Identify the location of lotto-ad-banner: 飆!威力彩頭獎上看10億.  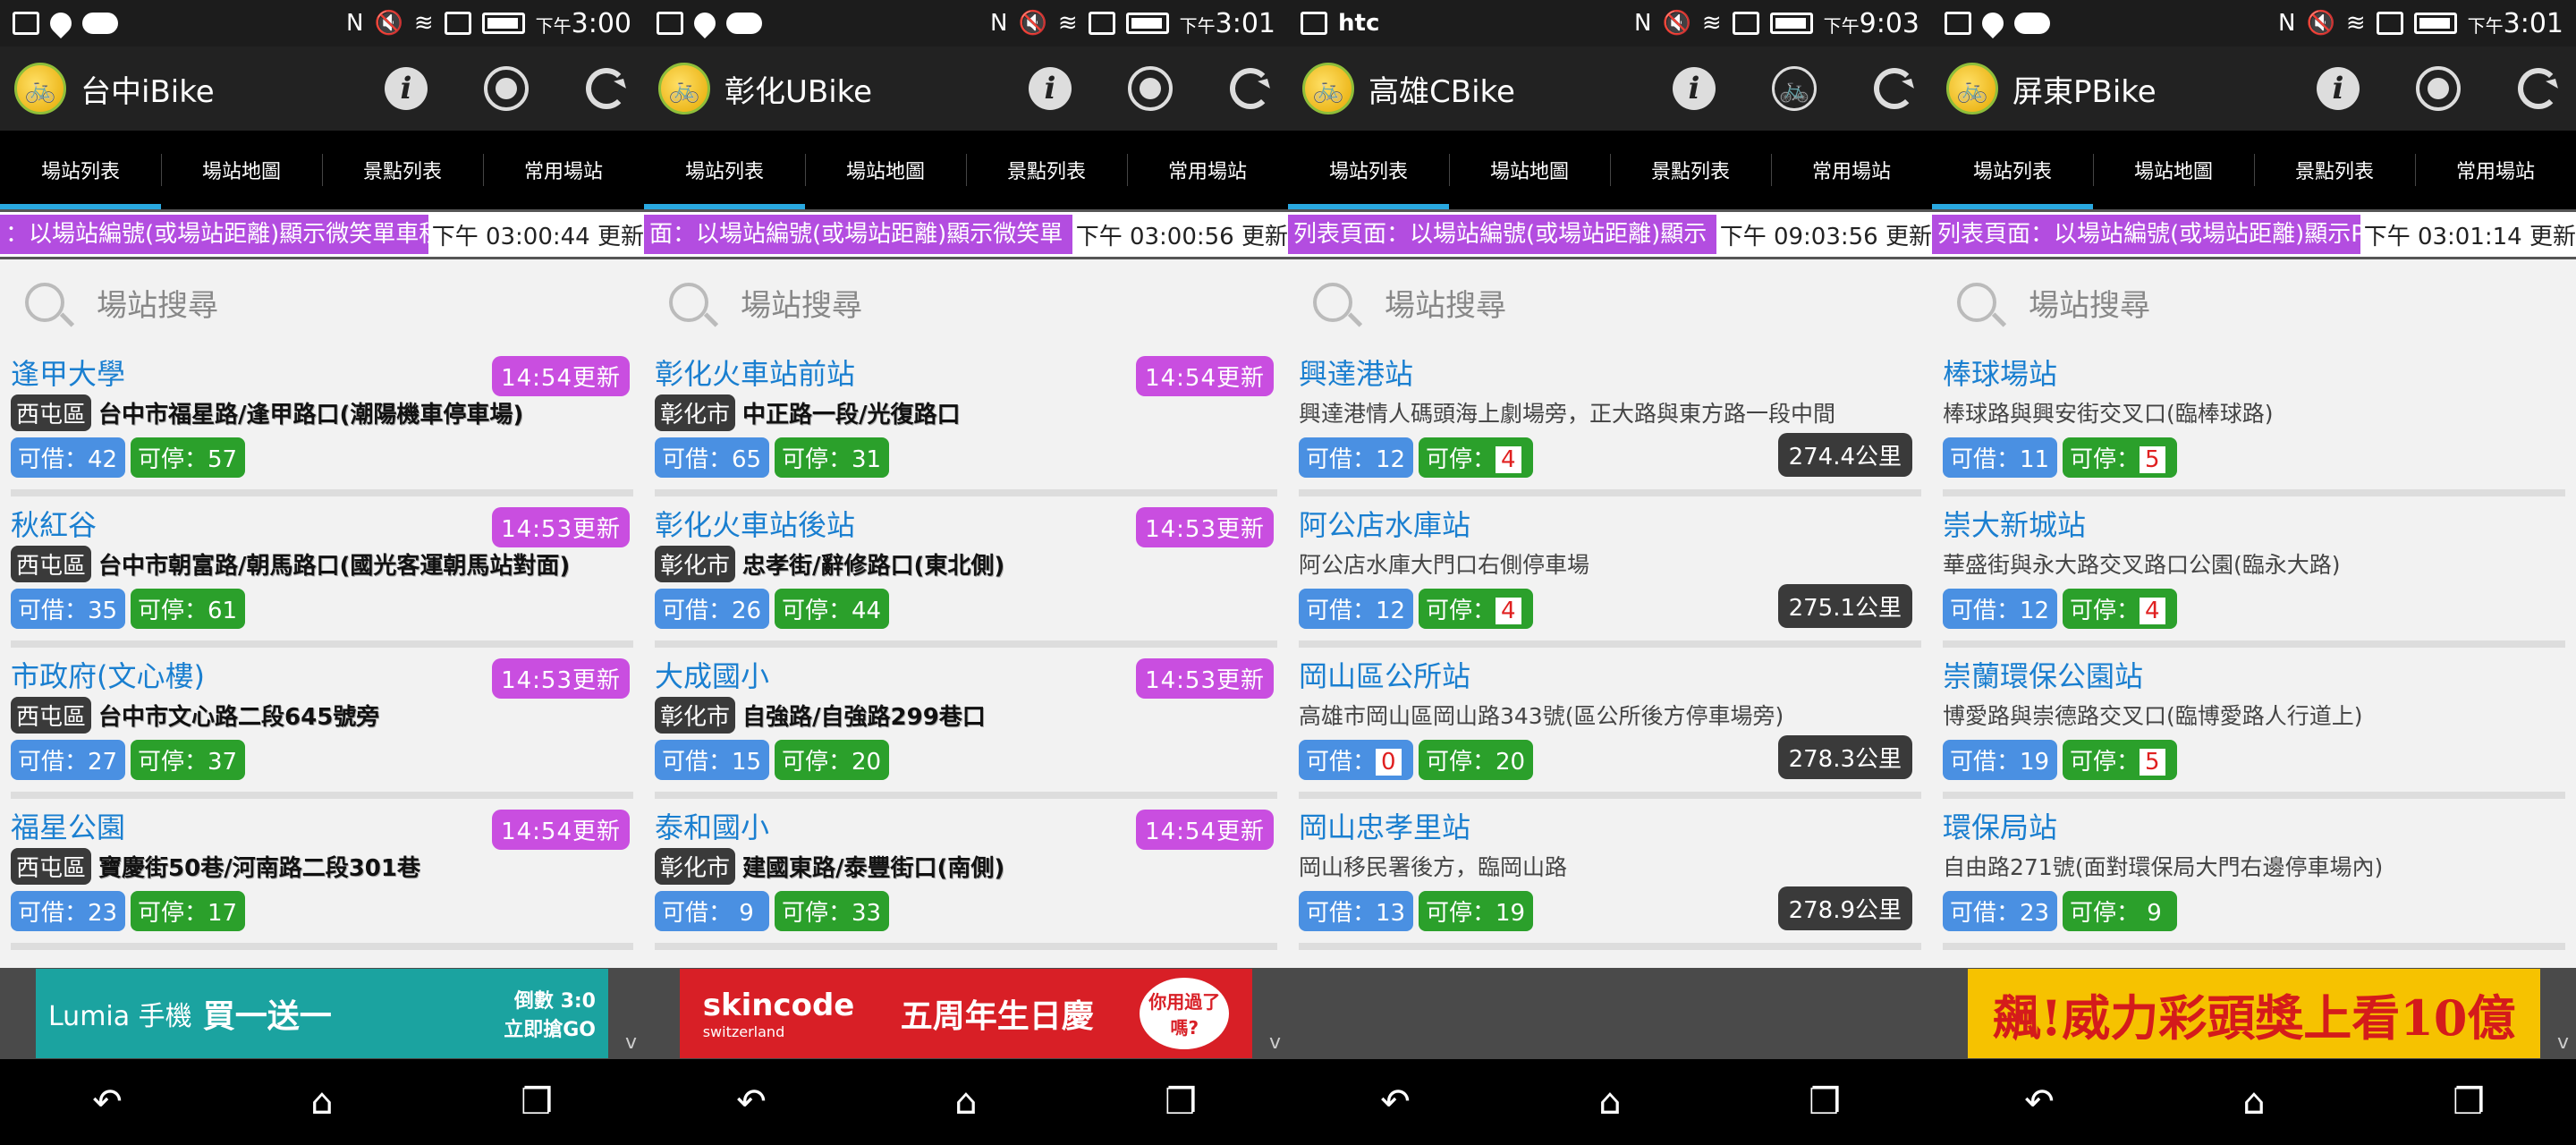
(2254, 1013).